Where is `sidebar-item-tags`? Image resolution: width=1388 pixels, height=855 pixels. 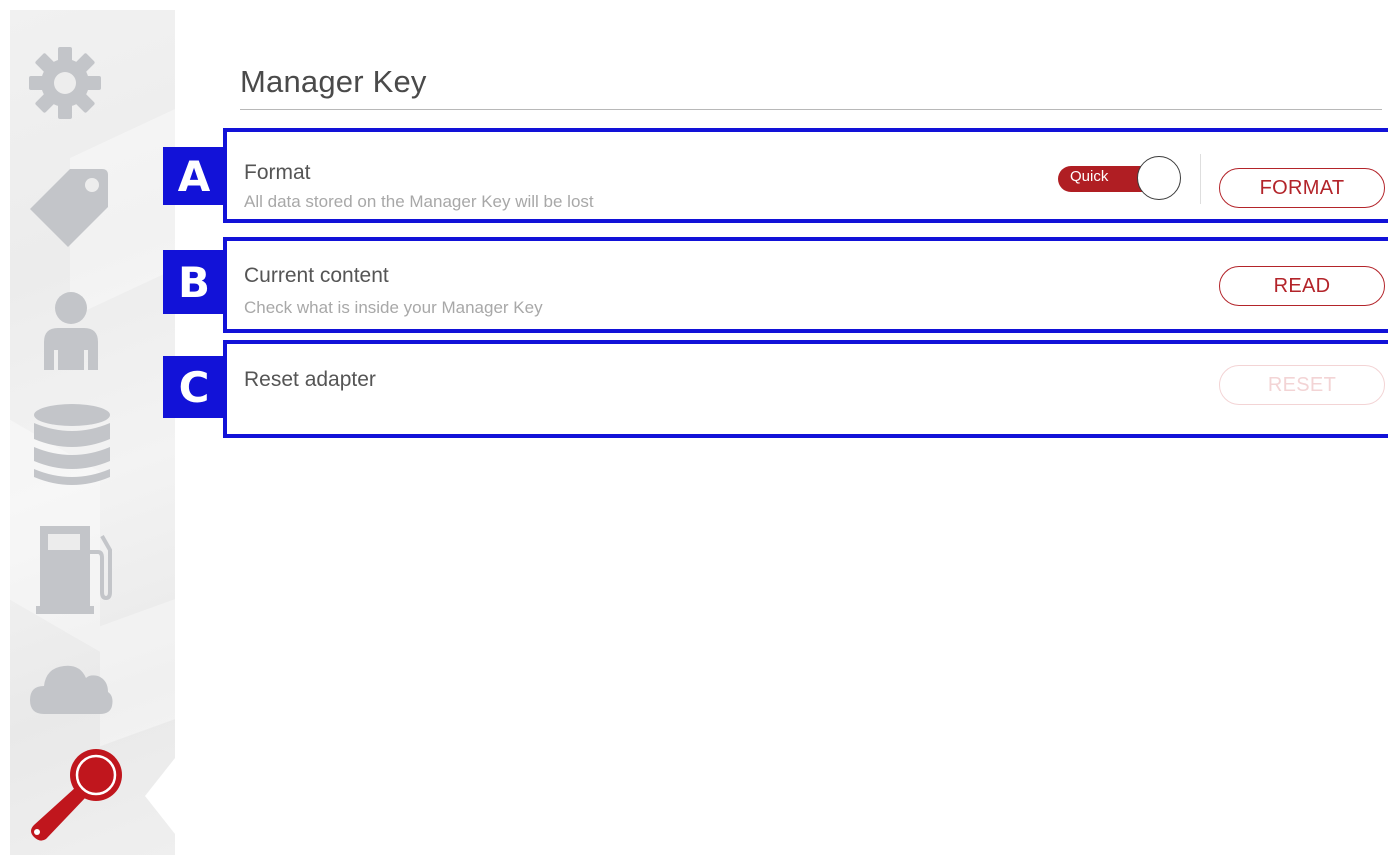
sidebar-item-tags is located at coordinates (92, 208).